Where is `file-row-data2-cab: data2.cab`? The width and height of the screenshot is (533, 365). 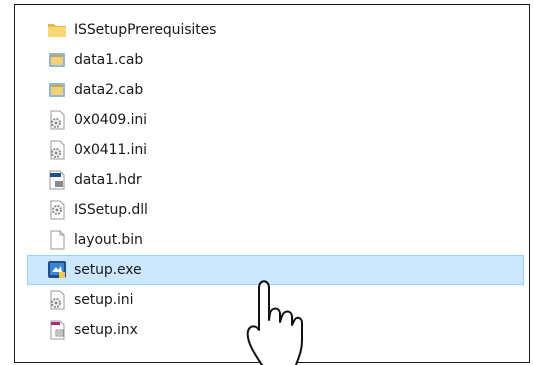 file-row-data2-cab: data2.cab is located at coordinates (275, 90).